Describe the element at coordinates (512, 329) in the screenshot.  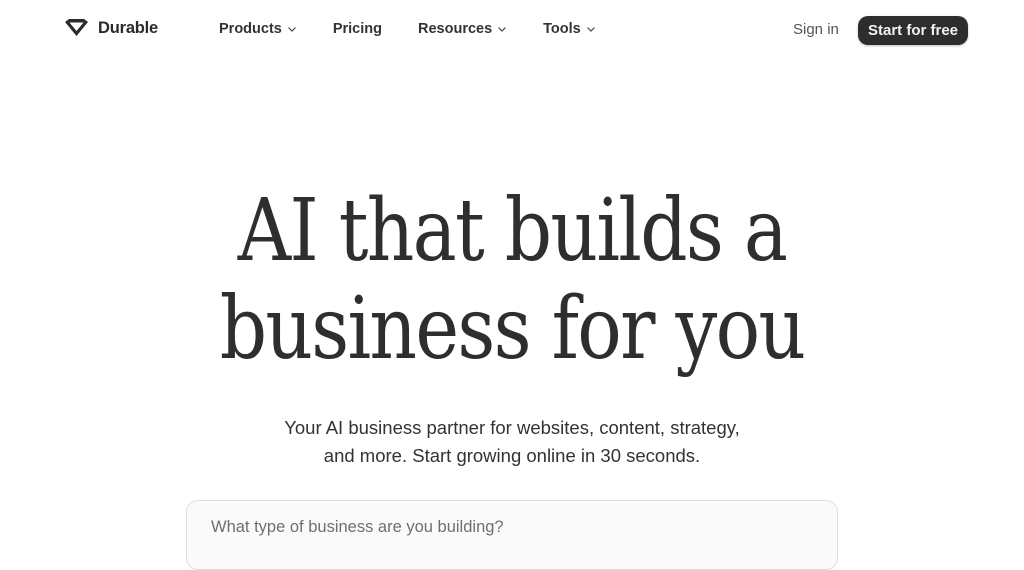
I see `hero-title-line: business for you` at that location.